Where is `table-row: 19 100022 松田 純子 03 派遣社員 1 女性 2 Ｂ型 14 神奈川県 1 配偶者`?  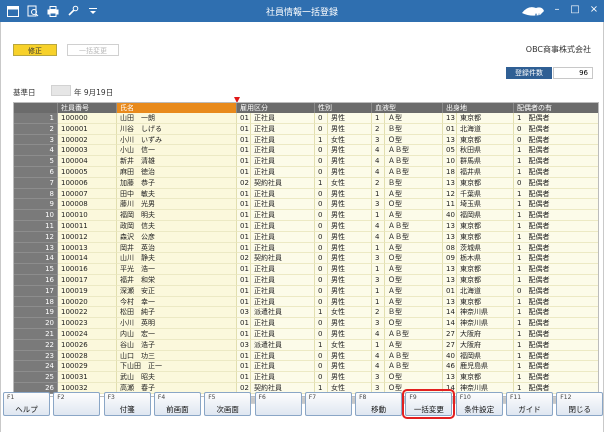
table-row: 19 100022 松田 純子 03 派遣社員 1 女性 2 Ｂ型 14 神奈川県 1 配偶者 is located at coordinates (306, 313).